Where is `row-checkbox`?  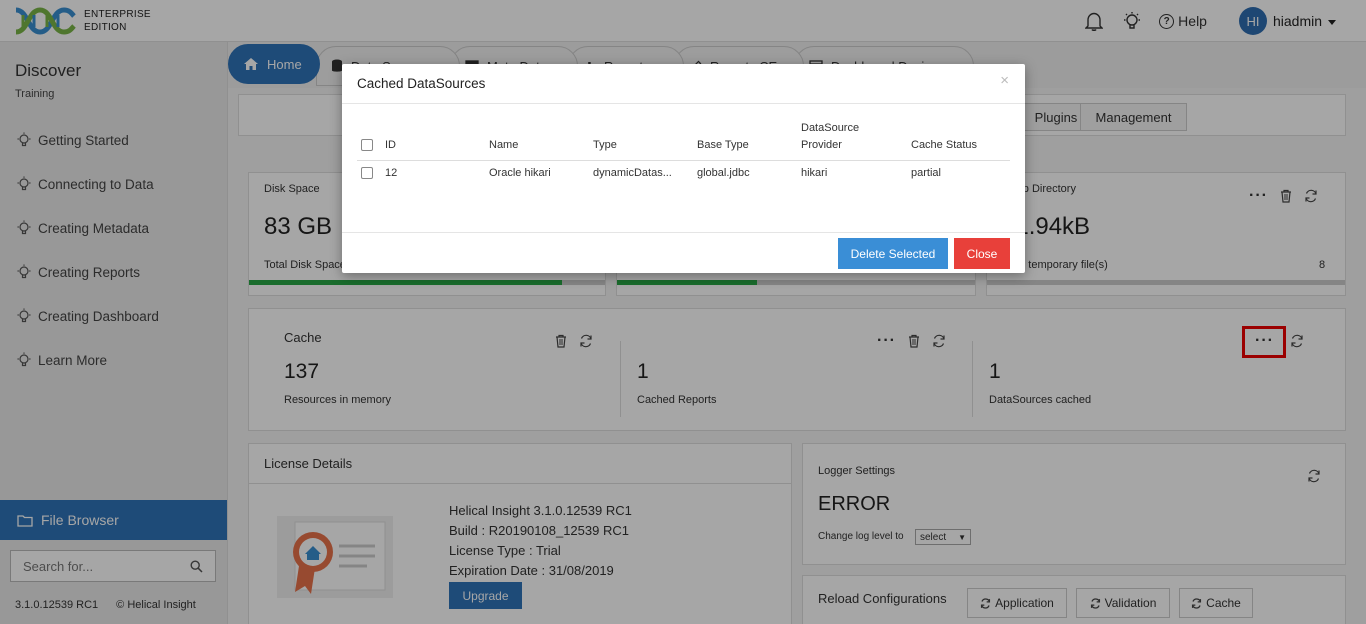
row-checkbox is located at coordinates (367, 173).